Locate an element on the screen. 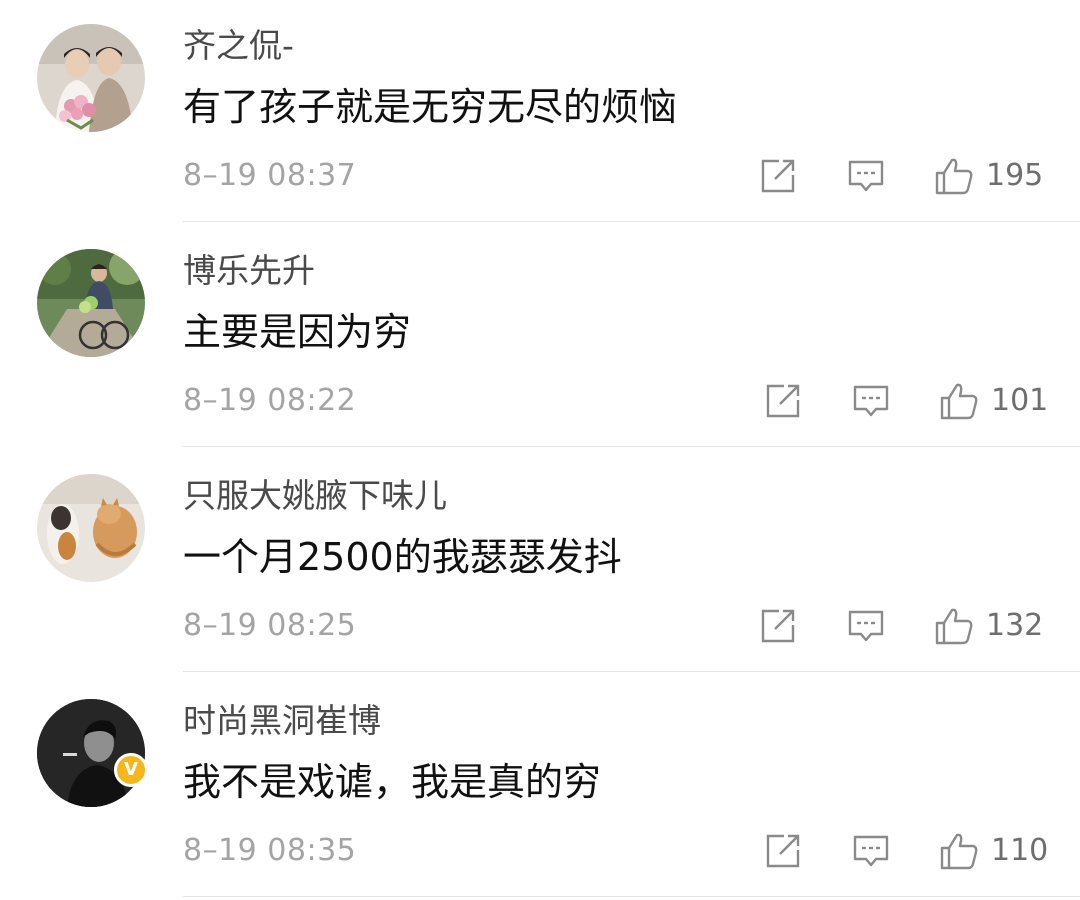 This screenshot has width=1080, height=900. username: 齐之侃- is located at coordinates (238, 46).